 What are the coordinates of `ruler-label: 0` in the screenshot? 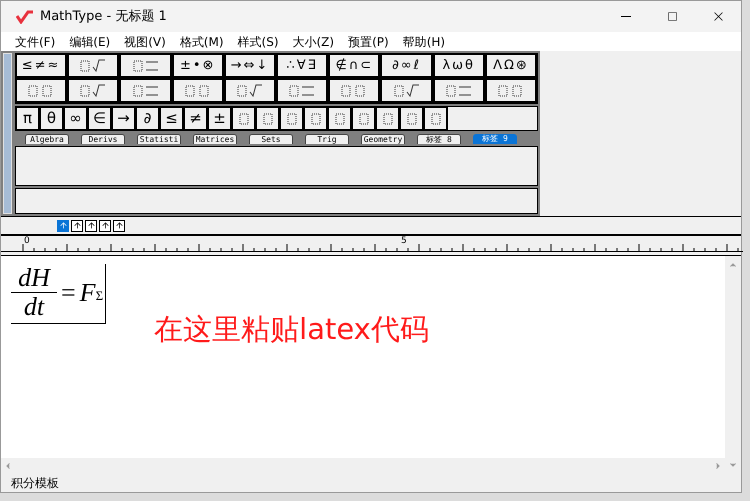 It's located at (27, 241).